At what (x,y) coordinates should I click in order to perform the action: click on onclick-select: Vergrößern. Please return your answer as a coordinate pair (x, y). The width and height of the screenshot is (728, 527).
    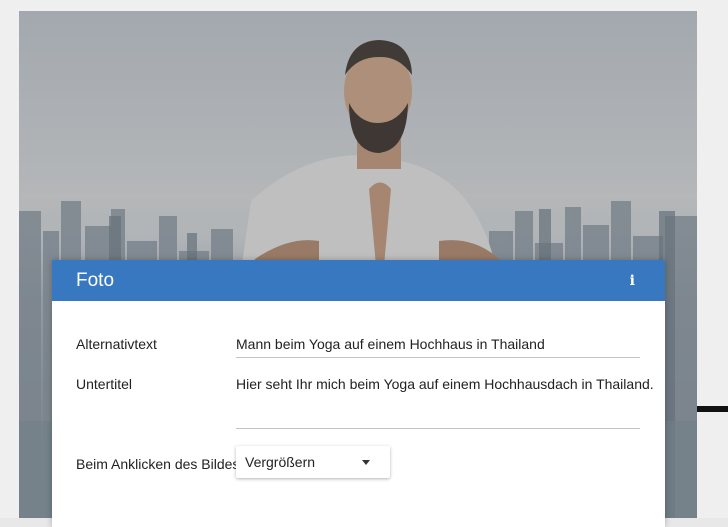
    Looking at the image, I should click on (313, 462).